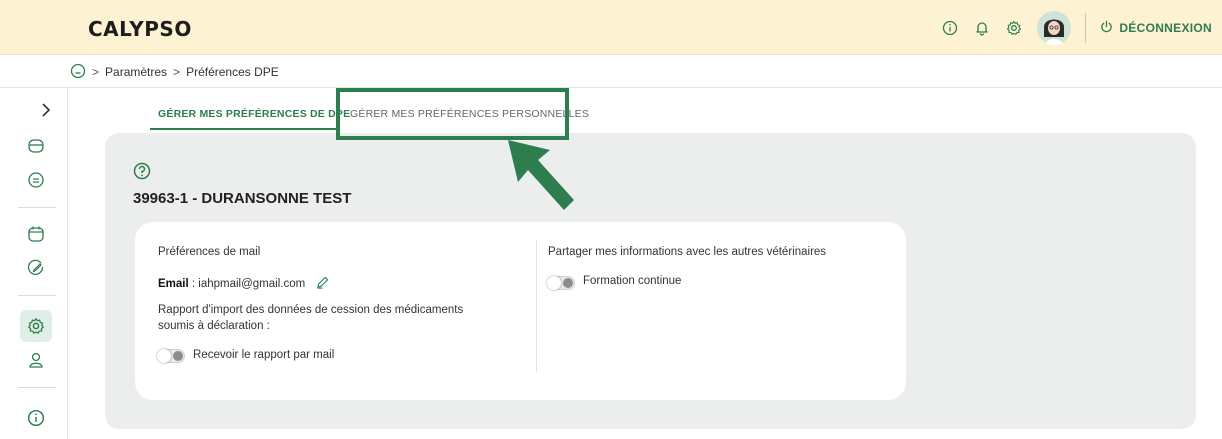 This screenshot has width=1222, height=439. Describe the element at coordinates (214, 326) in the screenshot. I see `report-description-line-2: soumis à déclaration :` at that location.